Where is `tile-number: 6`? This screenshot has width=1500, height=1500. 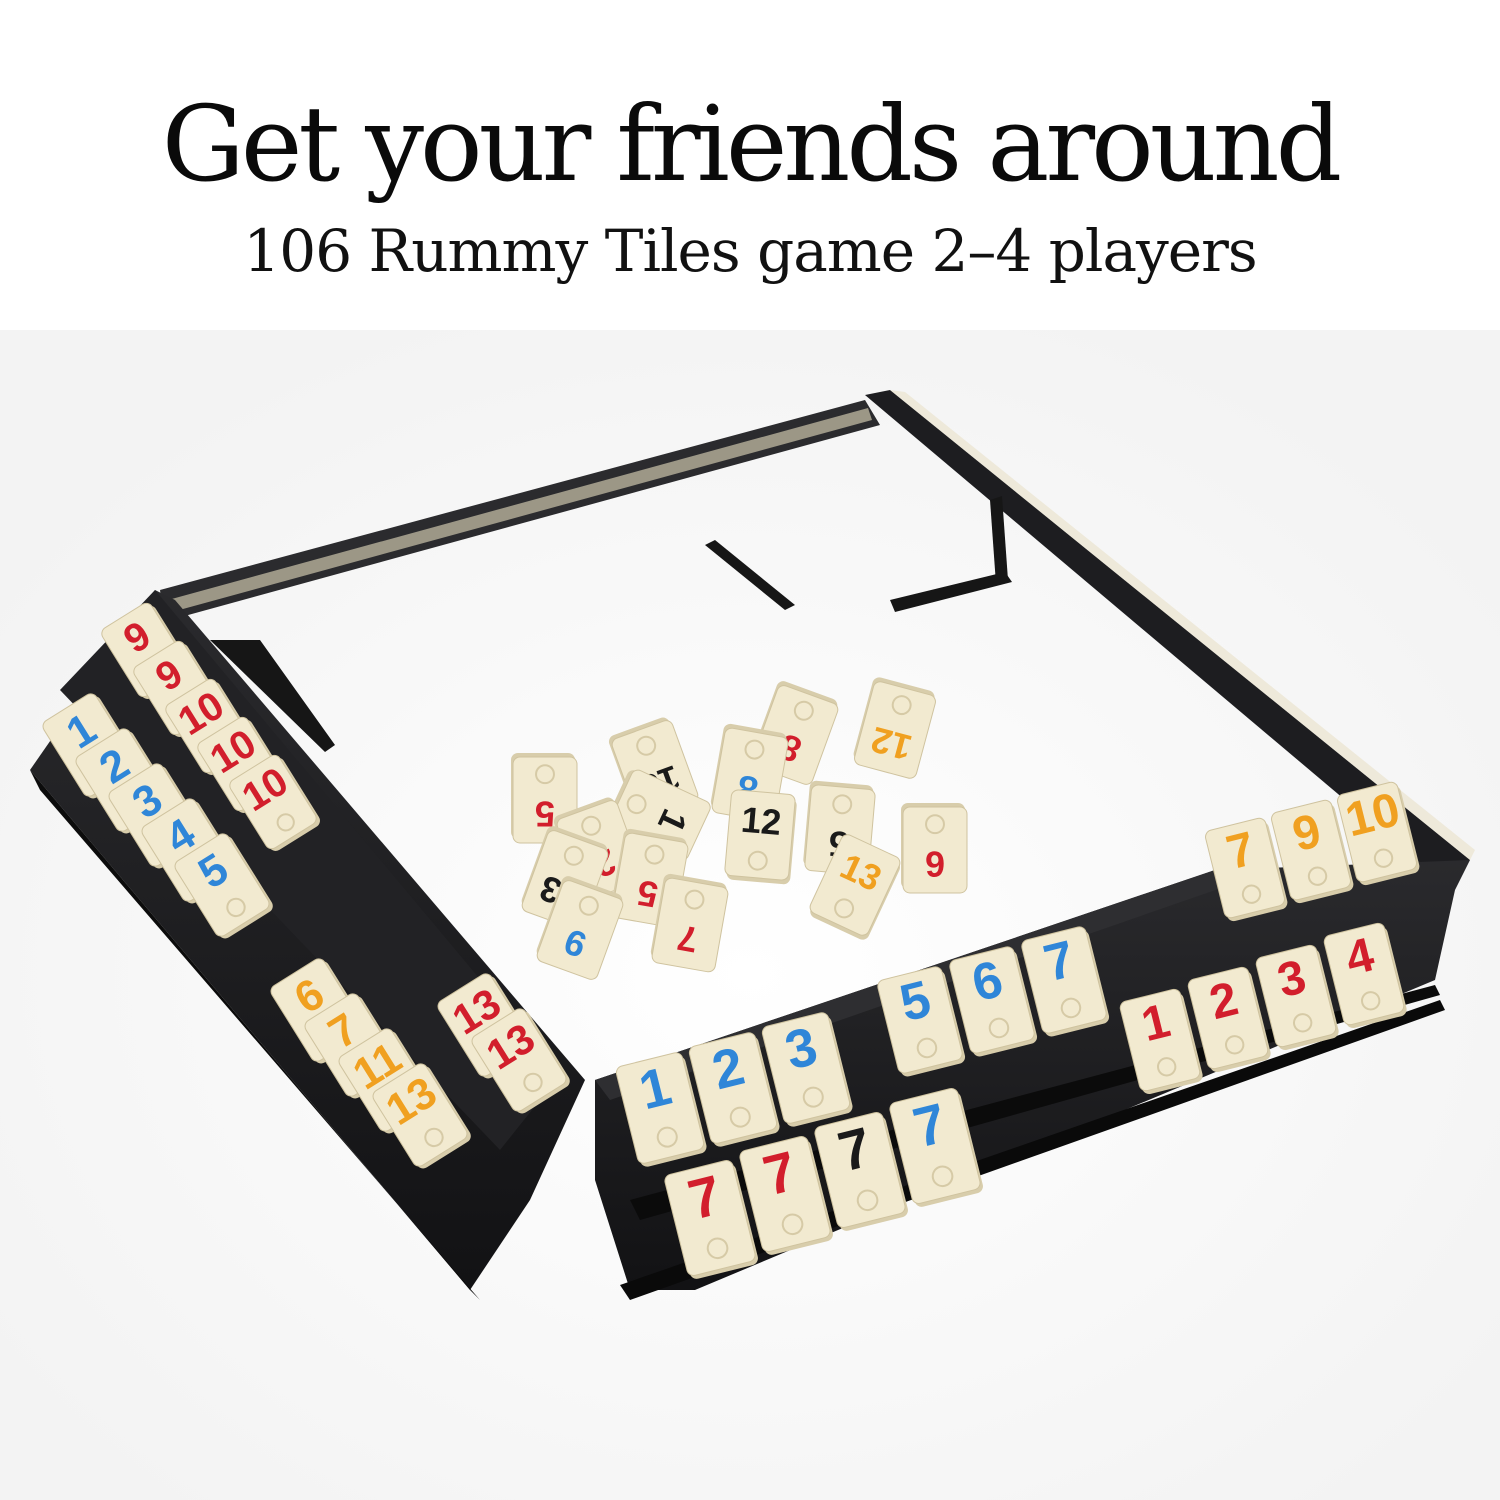 tile-number: 6 is located at coordinates (935, 864).